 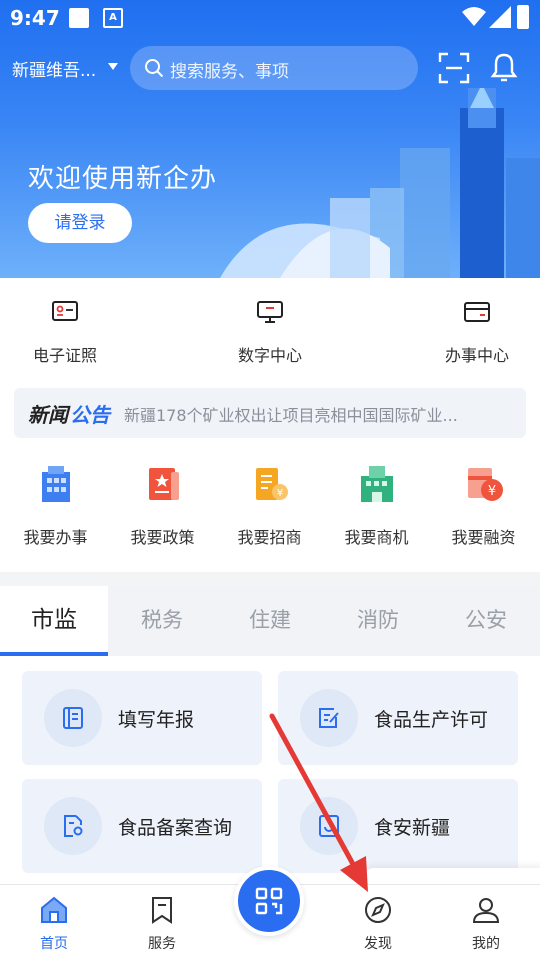 What do you see at coordinates (483, 505) in the screenshot?
I see `category-financing: ¥ 我要融资` at bounding box center [483, 505].